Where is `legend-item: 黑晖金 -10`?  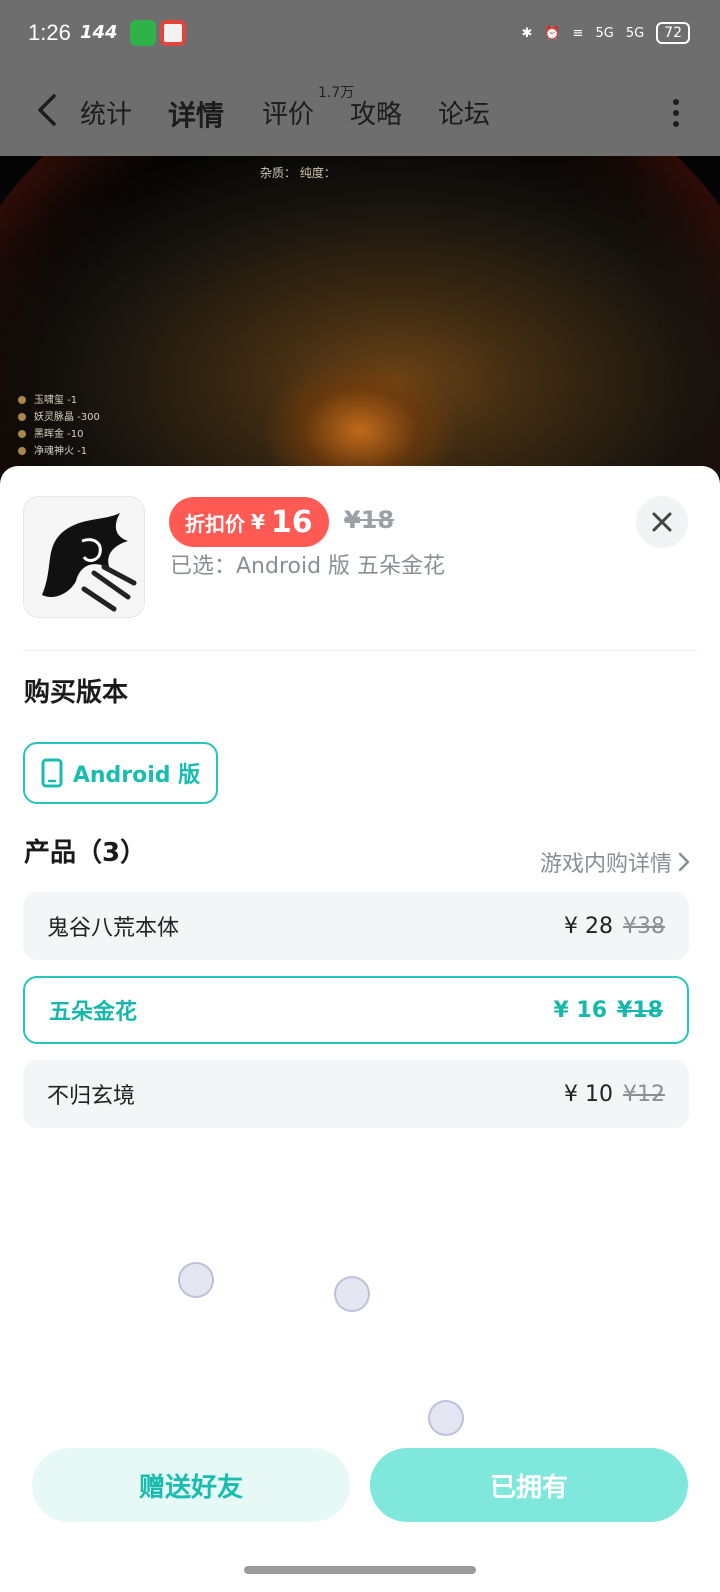
legend-item: 黑晖金 -10 is located at coordinates (59, 434).